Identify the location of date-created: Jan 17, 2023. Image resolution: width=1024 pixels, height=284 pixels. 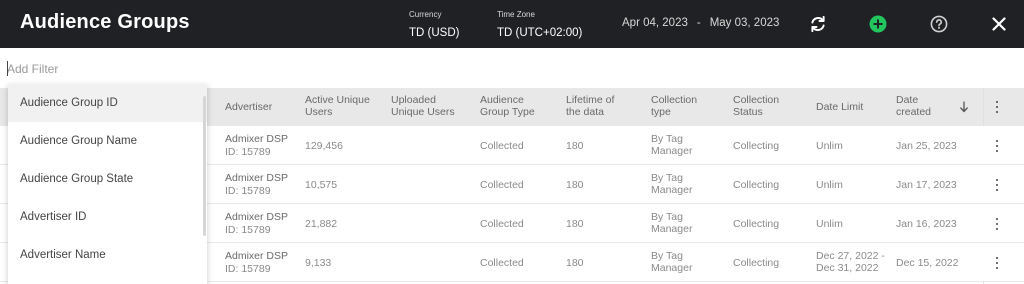
(926, 185).